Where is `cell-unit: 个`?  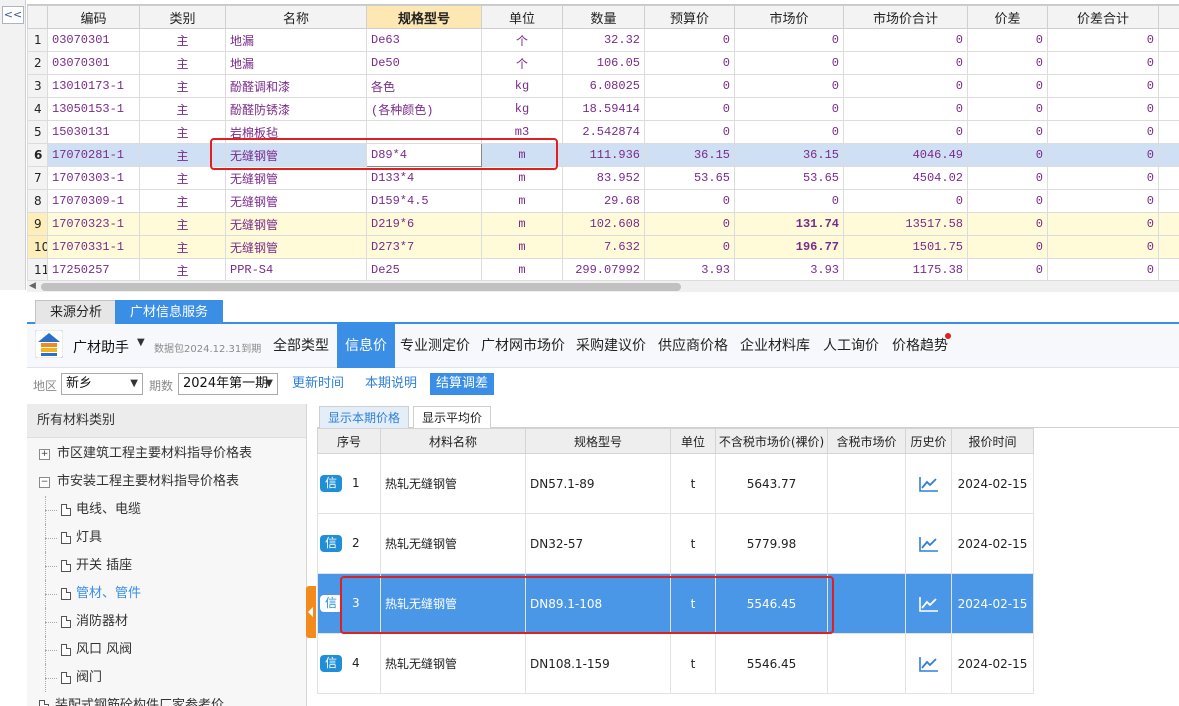
cell-unit: 个 is located at coordinates (522, 40).